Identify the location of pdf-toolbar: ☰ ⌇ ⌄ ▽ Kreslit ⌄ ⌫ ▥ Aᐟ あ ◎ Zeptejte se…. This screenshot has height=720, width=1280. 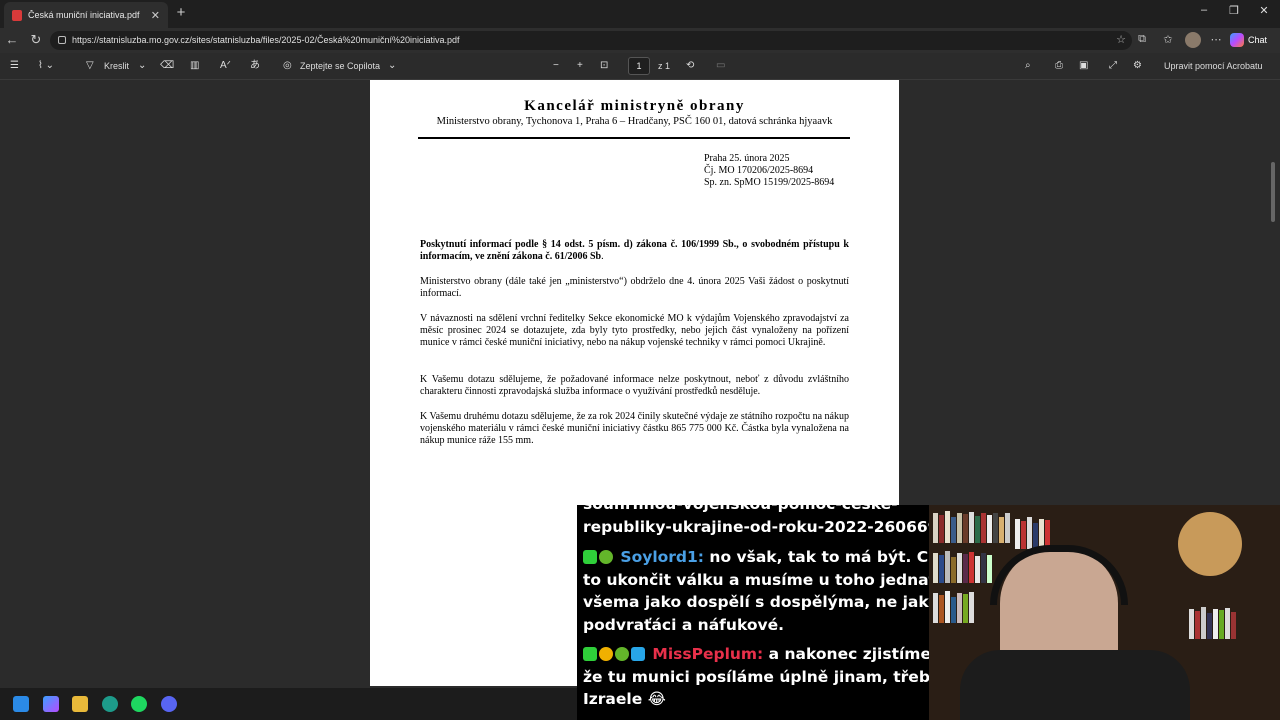
(640, 66).